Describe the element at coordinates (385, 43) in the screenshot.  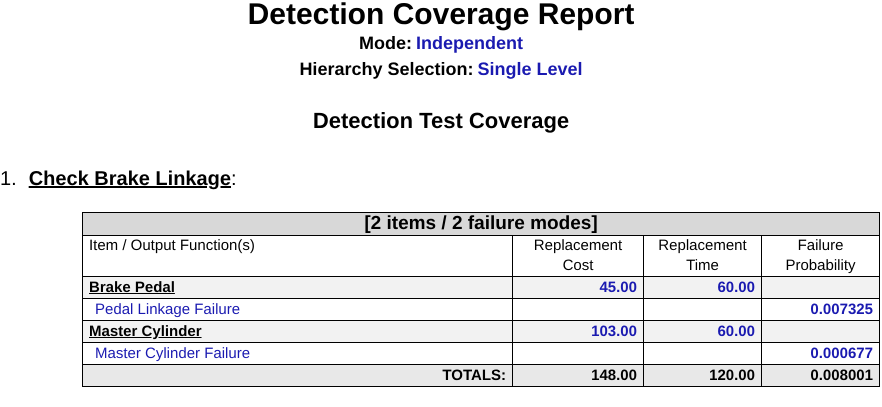
I see `setting-label: Mode:` at that location.